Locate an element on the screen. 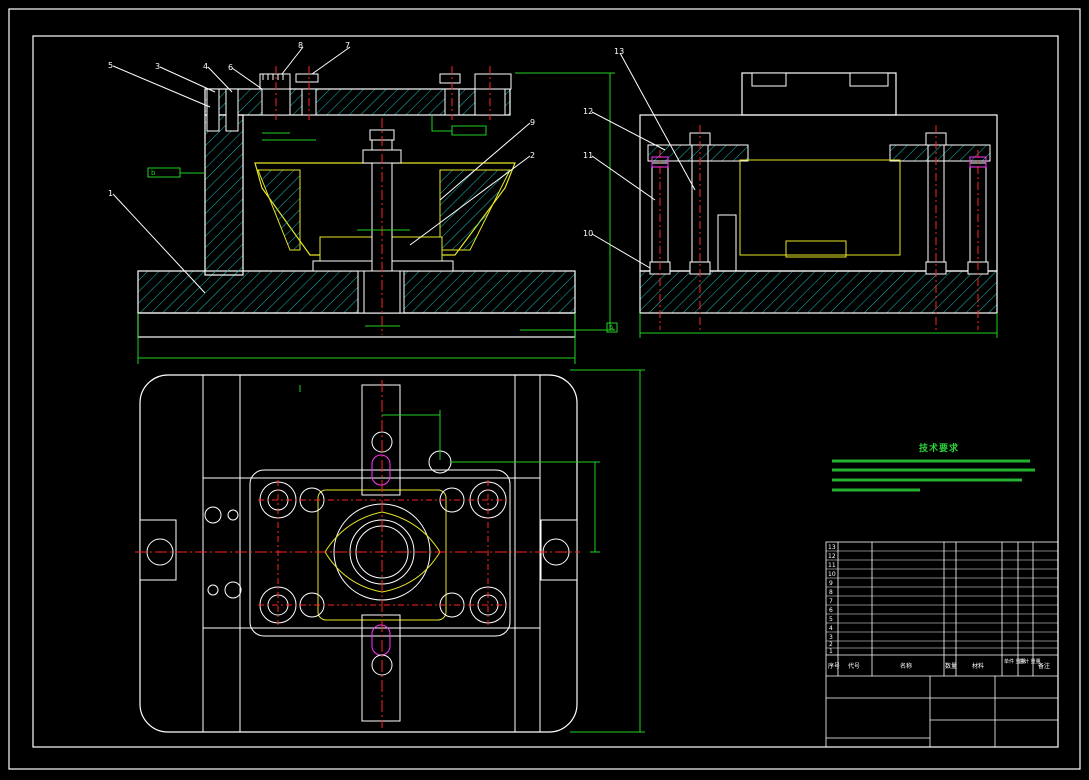 The width and height of the screenshot is (1089, 780). balloon-7: 7 is located at coordinates (347, 45).